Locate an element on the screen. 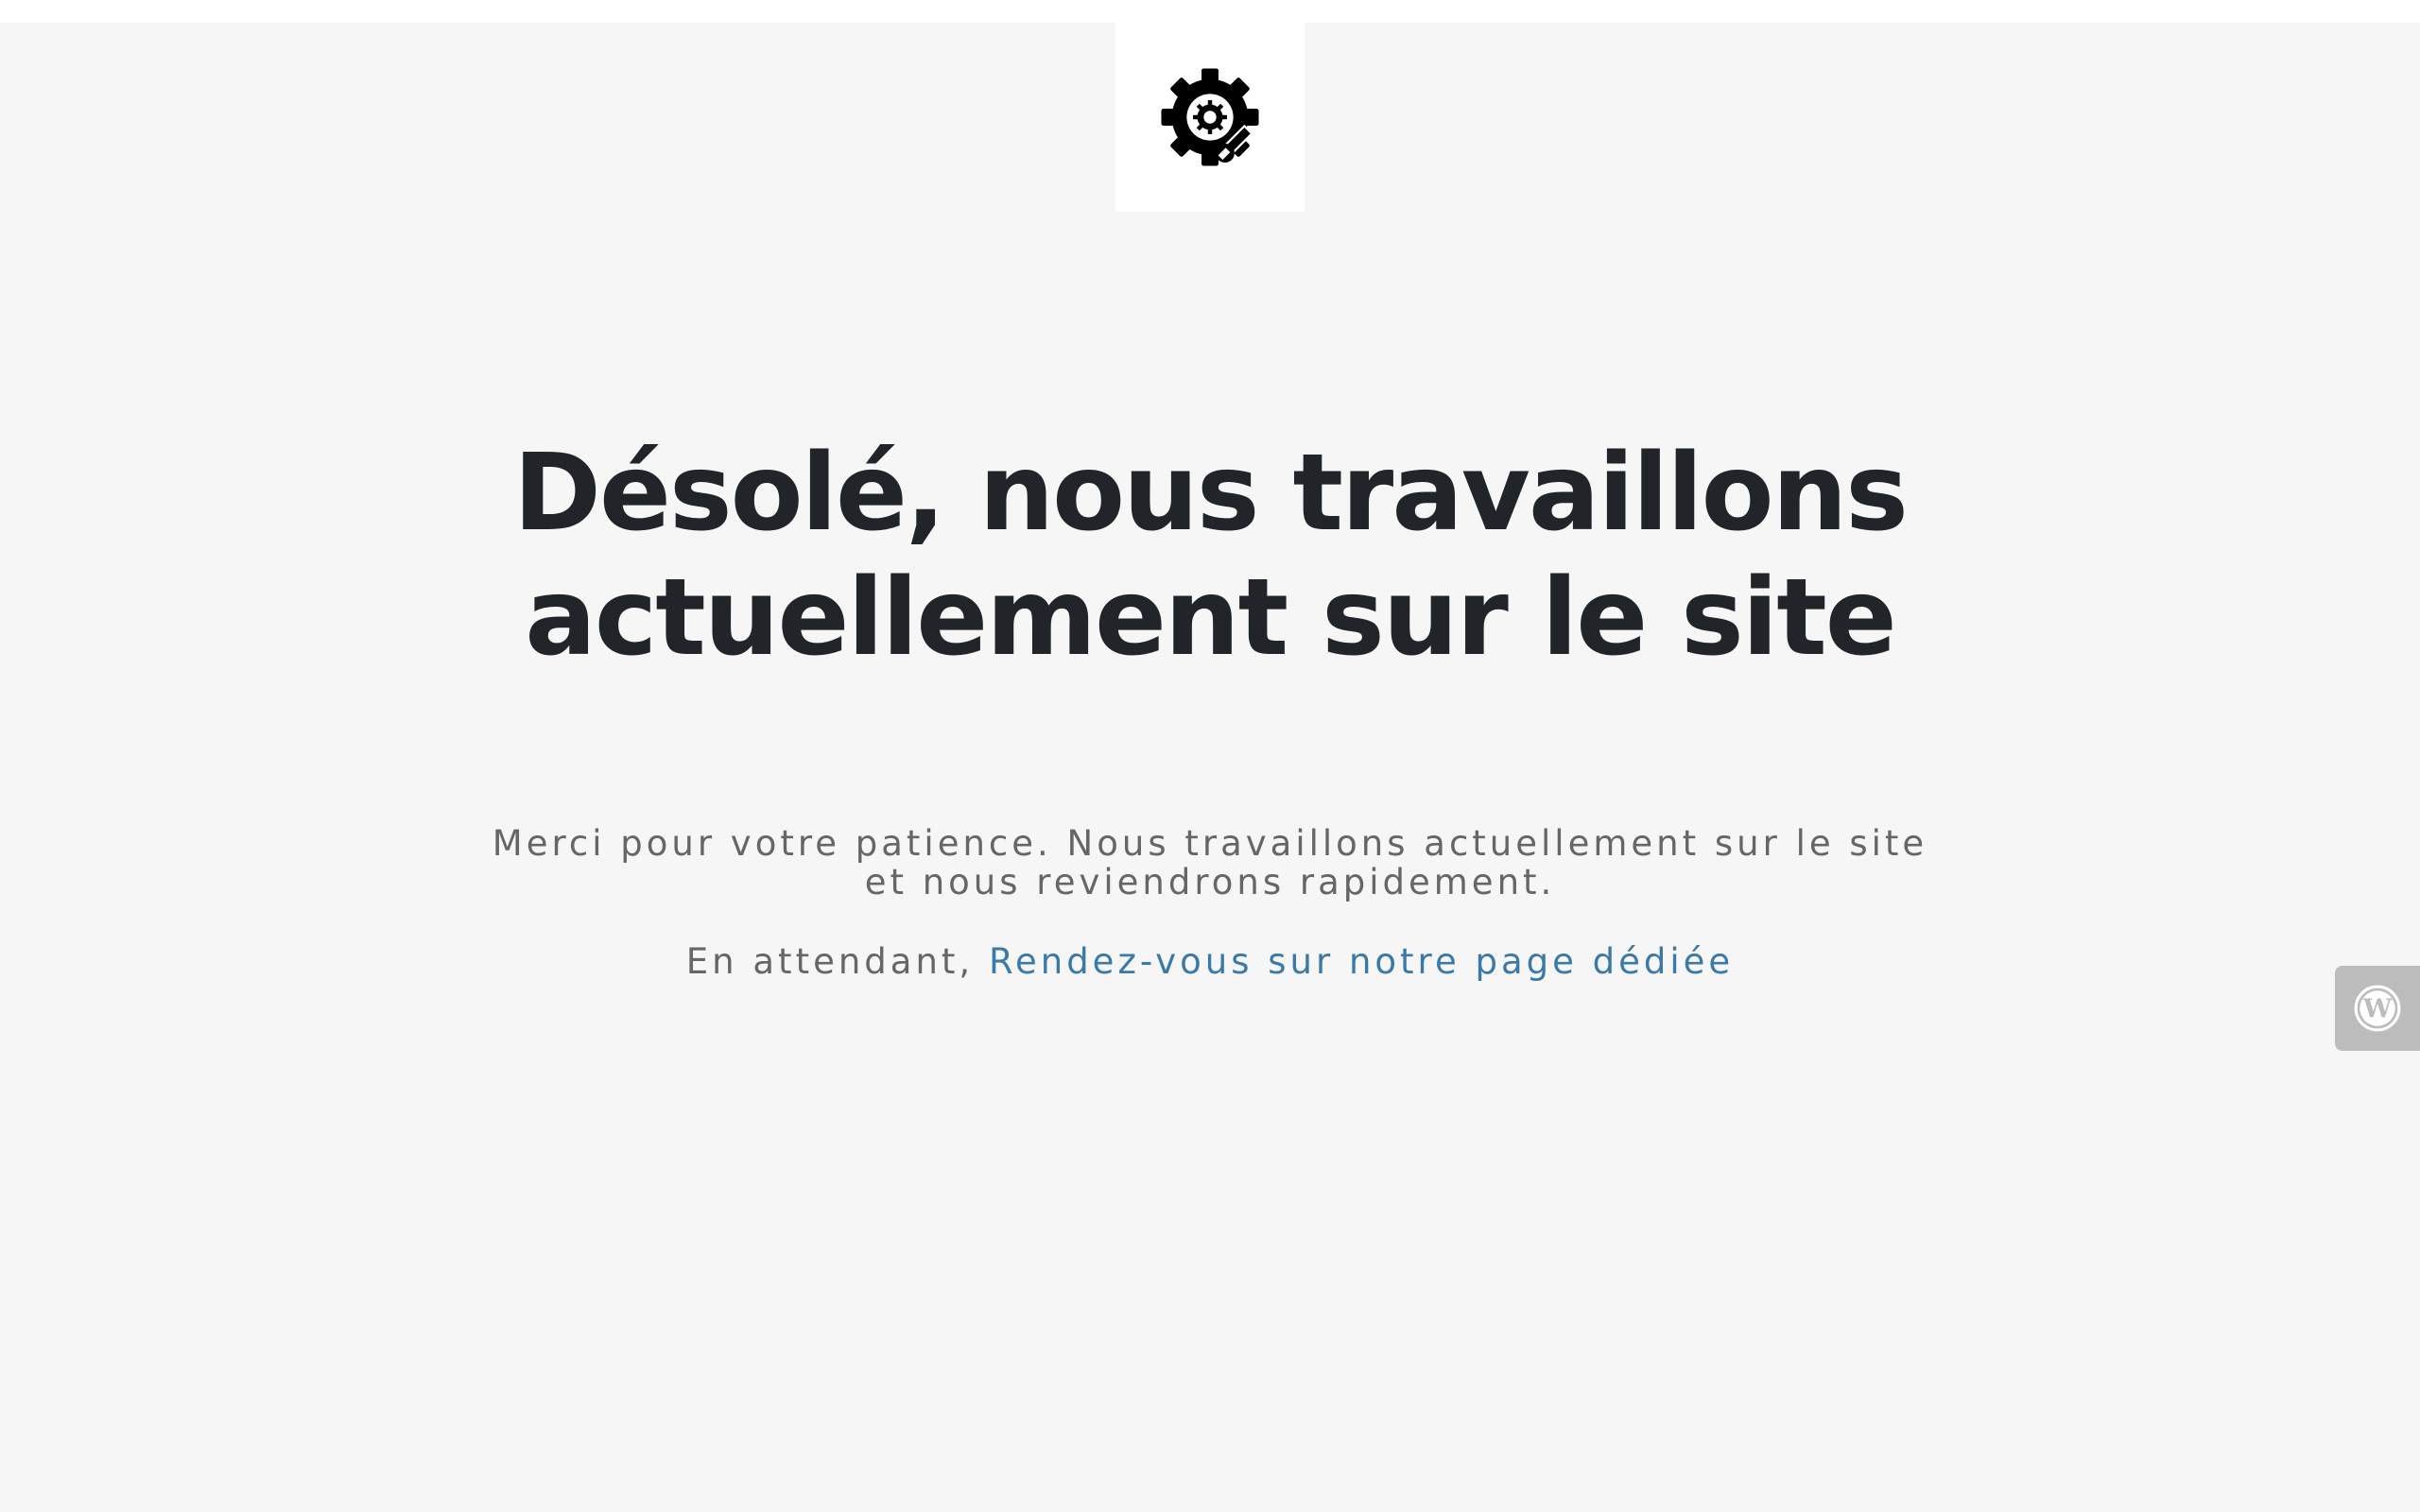  gear-wrench-icon is located at coordinates (1210, 117).